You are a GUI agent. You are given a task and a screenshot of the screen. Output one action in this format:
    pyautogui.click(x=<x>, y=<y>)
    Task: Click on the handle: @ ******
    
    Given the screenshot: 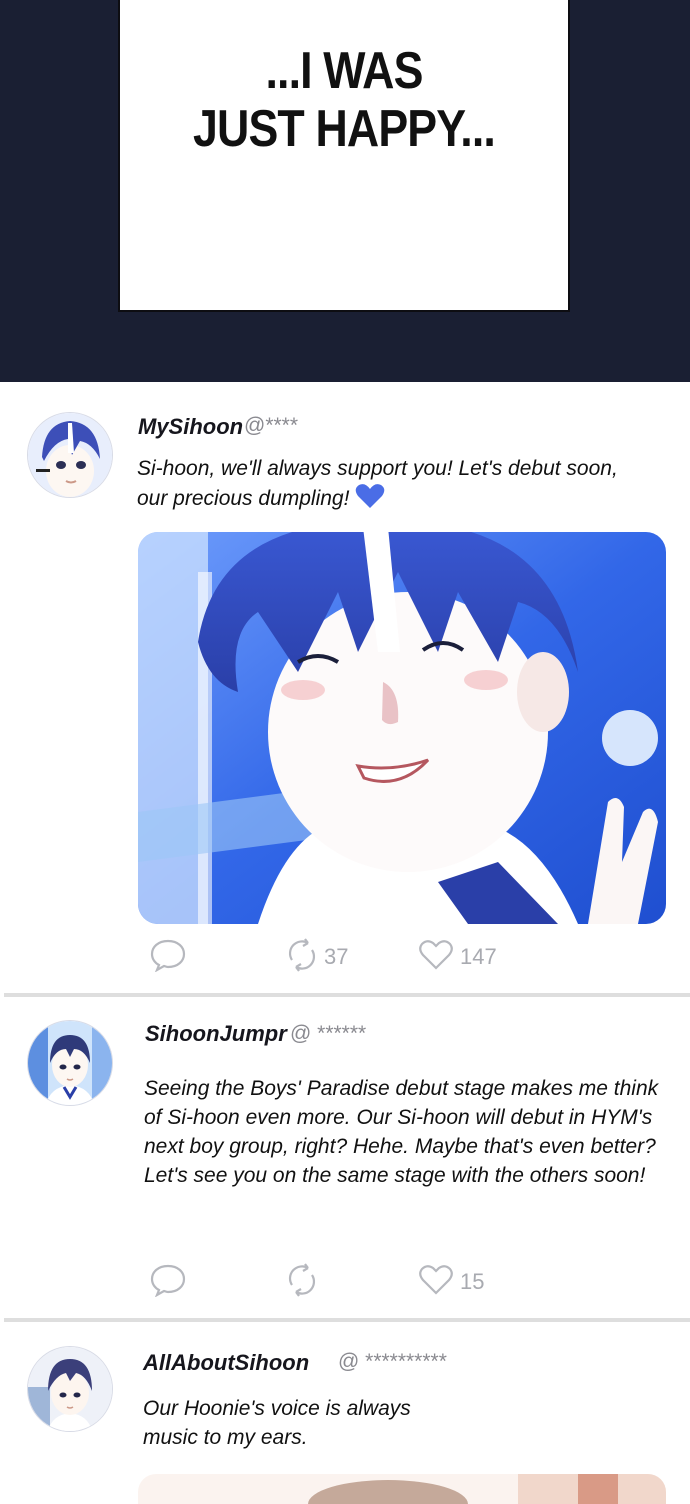 What is the action you would take?
    pyautogui.click(x=328, y=1034)
    